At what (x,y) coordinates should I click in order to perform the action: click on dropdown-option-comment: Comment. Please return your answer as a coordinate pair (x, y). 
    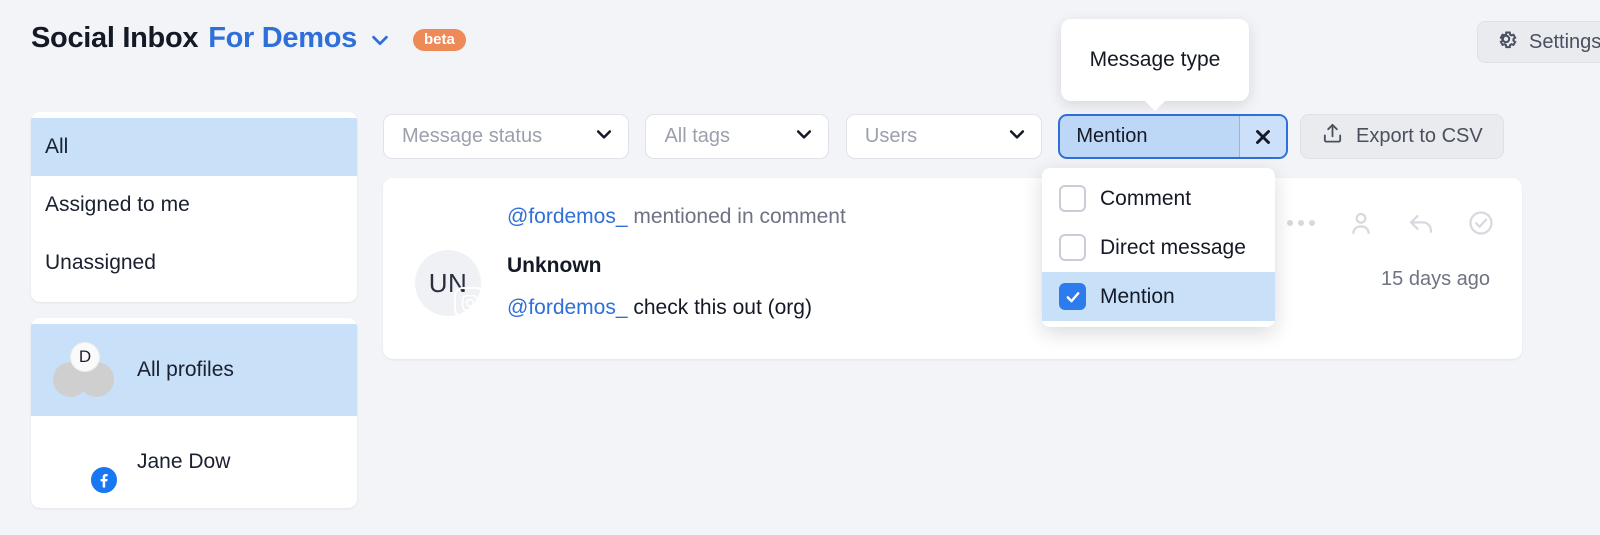
    Looking at the image, I should click on (1158, 198).